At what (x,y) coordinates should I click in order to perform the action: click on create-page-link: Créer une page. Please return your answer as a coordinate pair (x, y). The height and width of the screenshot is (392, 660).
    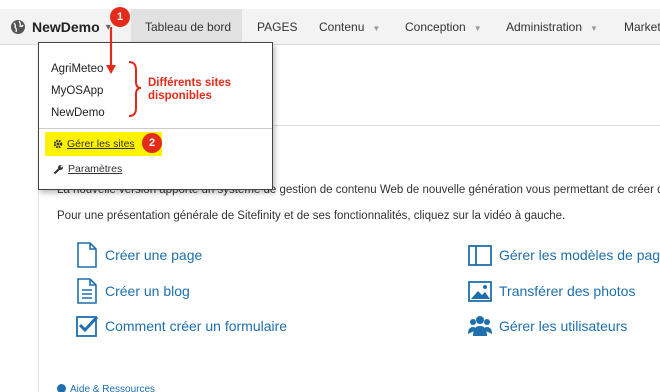
    Looking at the image, I should click on (138, 255).